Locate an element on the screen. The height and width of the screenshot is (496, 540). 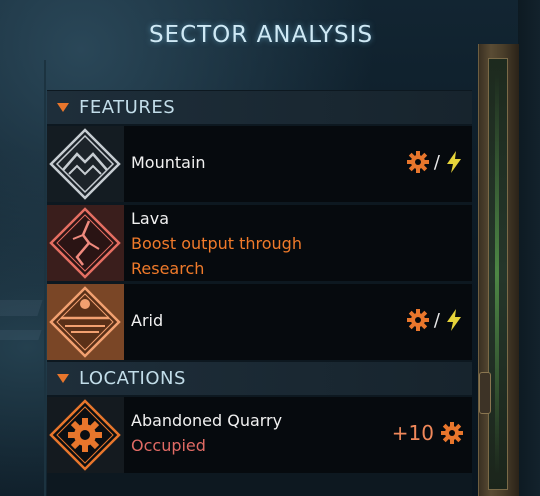
location-name: Abandoned Quarry is located at coordinates (207, 420).